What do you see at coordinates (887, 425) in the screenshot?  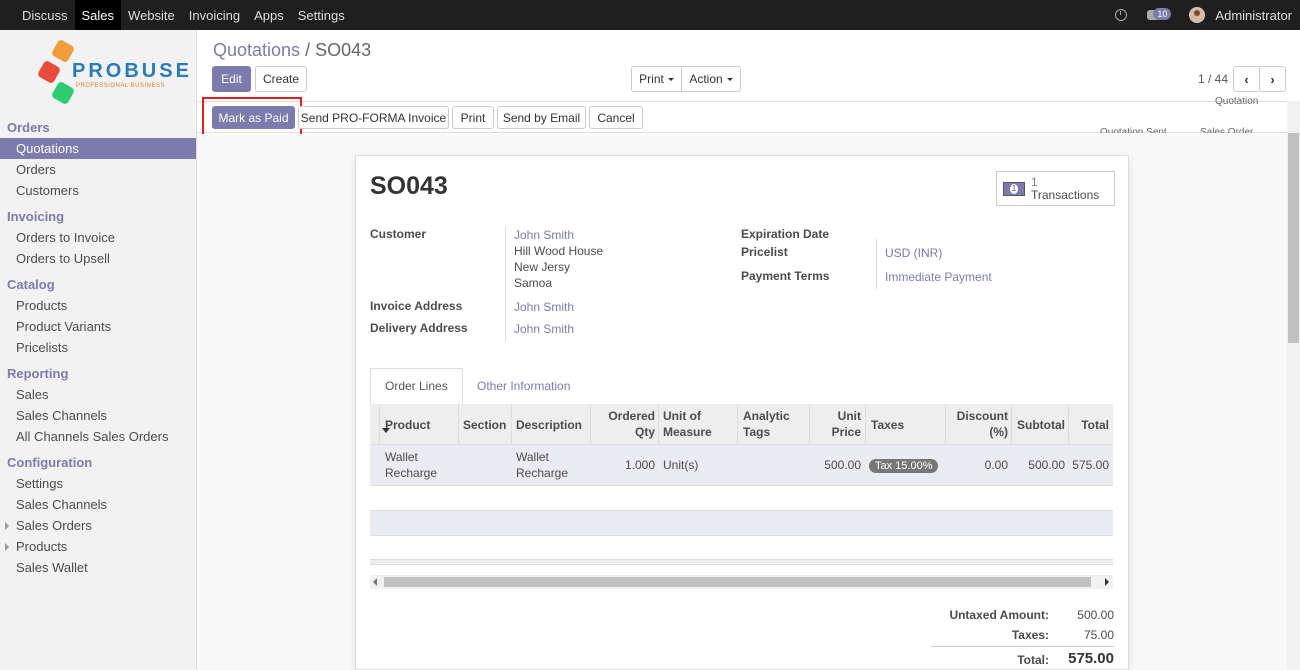 I see `column-taxes: Taxes` at bounding box center [887, 425].